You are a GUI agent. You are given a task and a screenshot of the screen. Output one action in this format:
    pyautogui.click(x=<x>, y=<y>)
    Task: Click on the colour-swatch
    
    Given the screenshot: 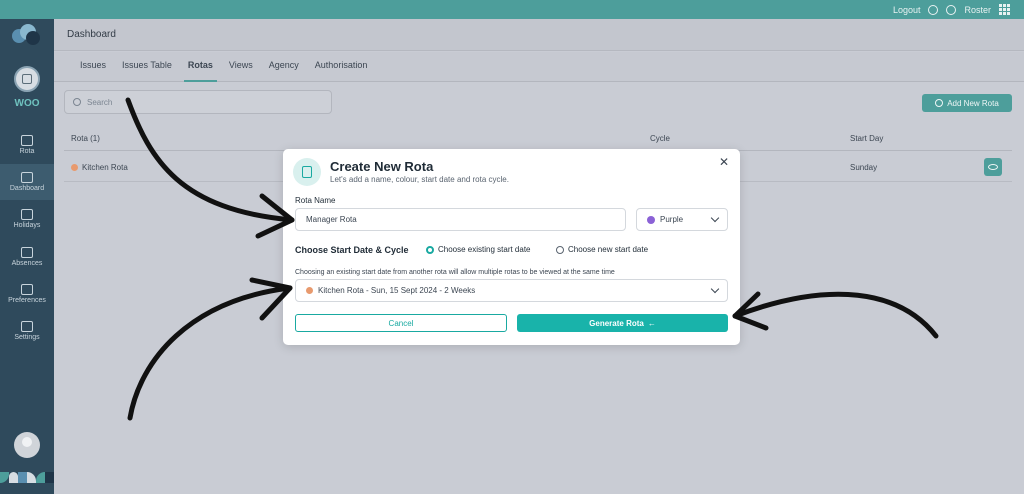 What is the action you would take?
    pyautogui.click(x=651, y=219)
    